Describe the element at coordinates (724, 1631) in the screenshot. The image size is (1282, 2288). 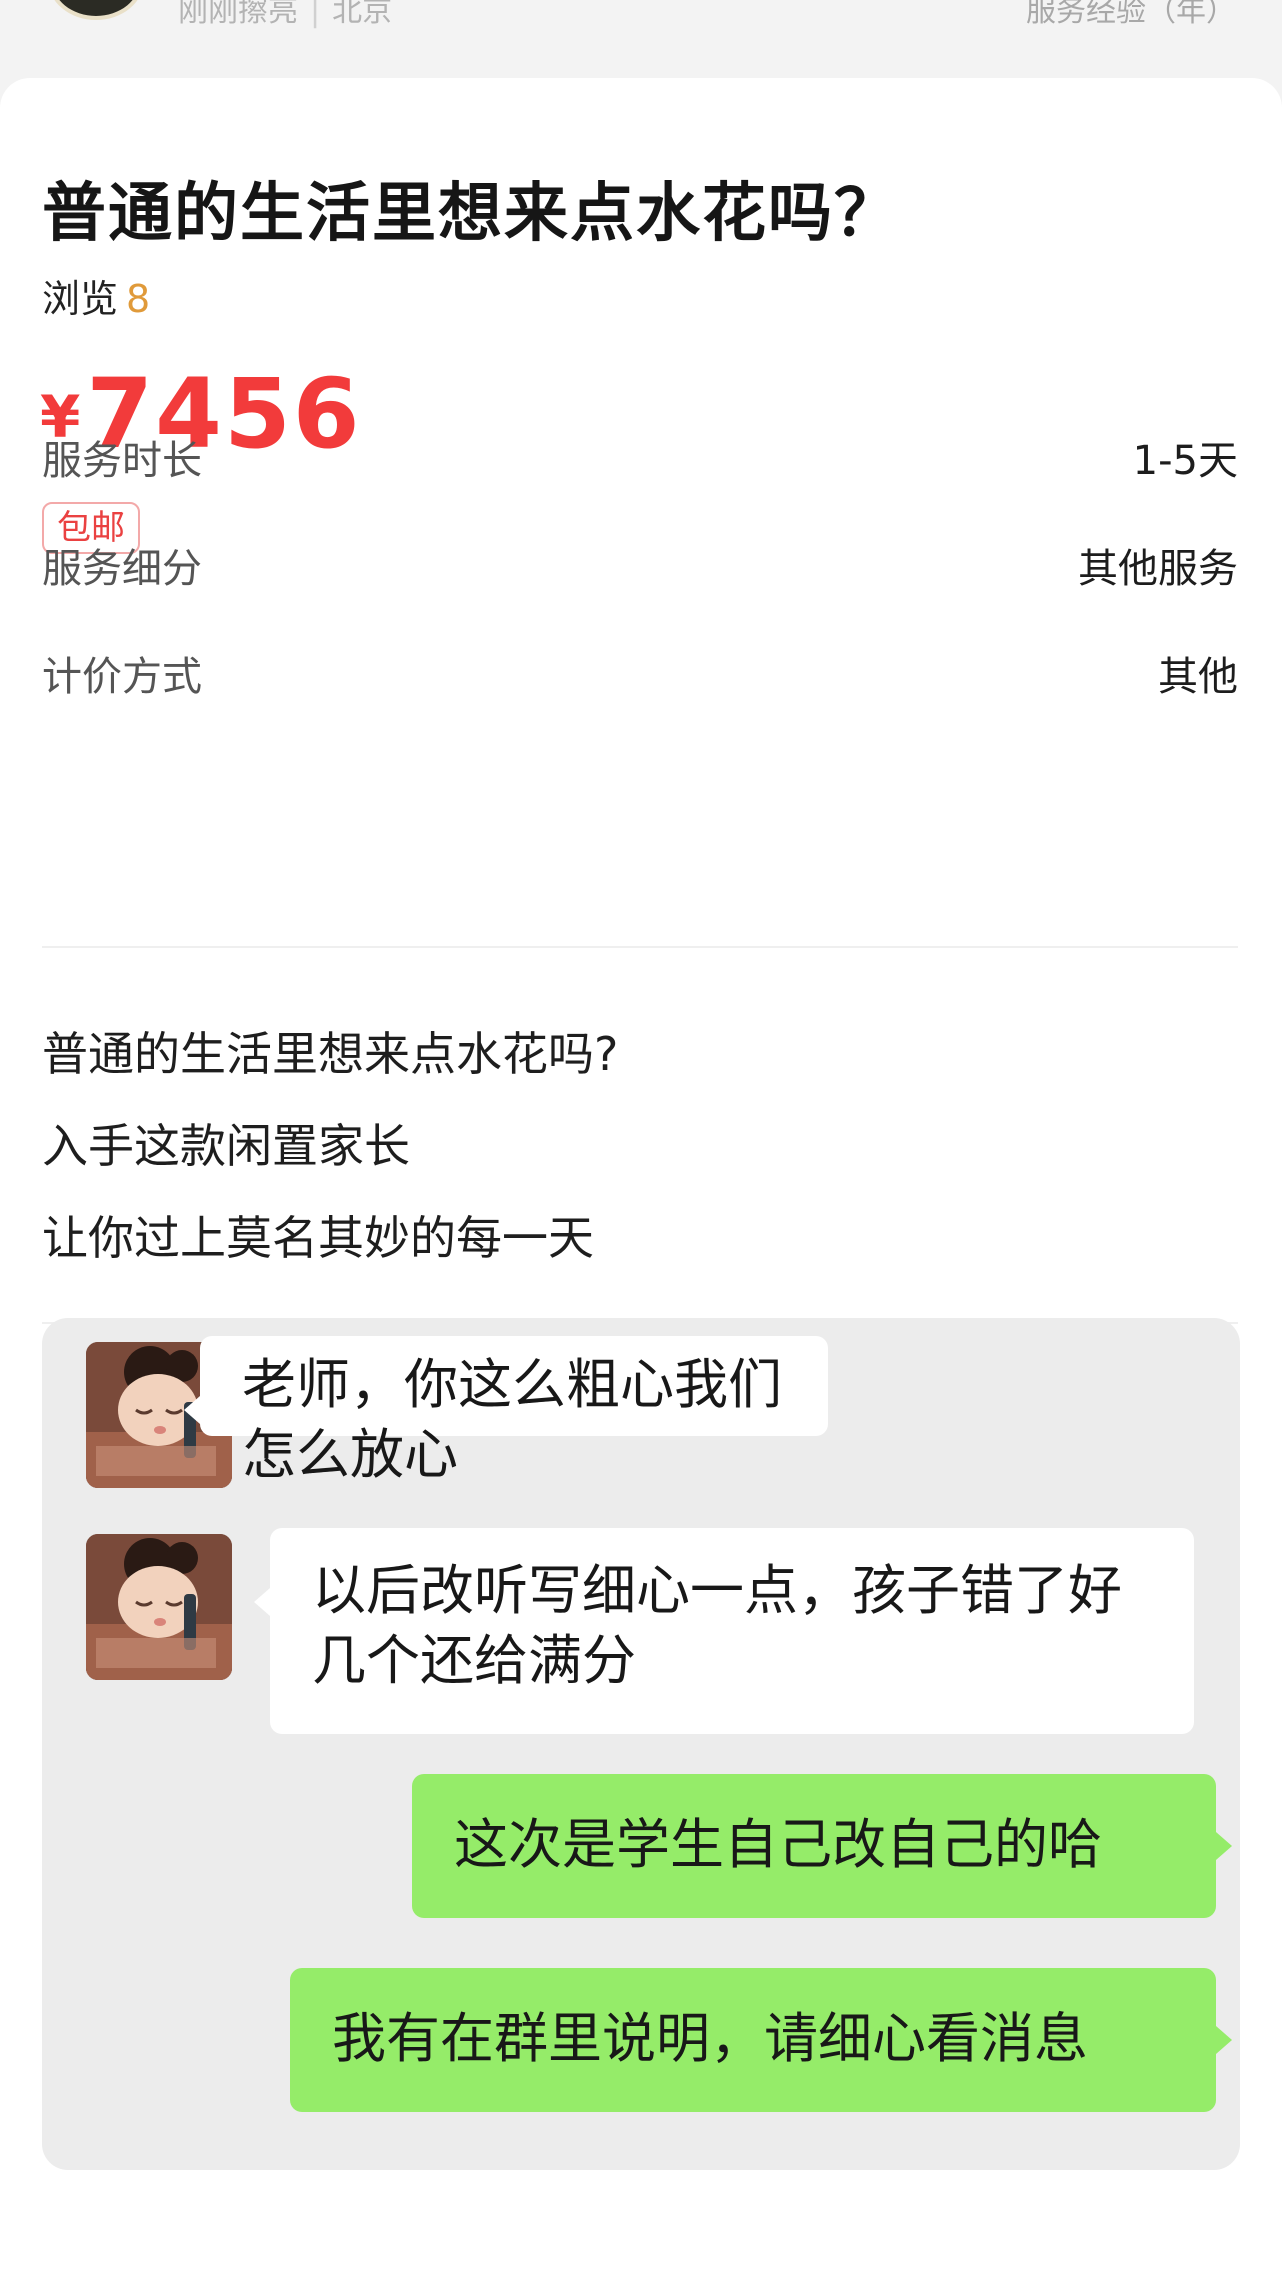
I see `chat-bubble-incoming: 以后改听写细心一点，孩子错了好几个还给满分` at that location.